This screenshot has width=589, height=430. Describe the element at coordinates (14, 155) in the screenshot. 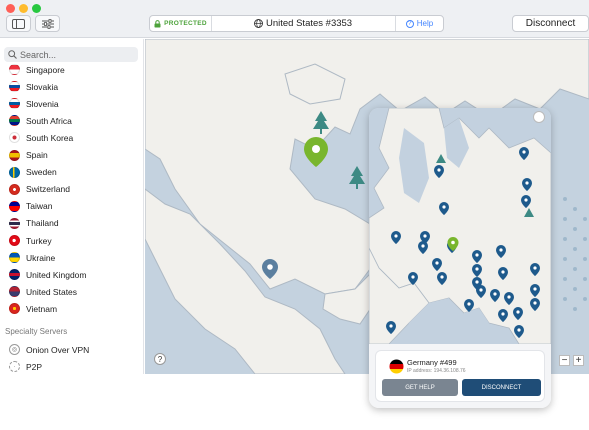

I see `es-flag-icon` at that location.